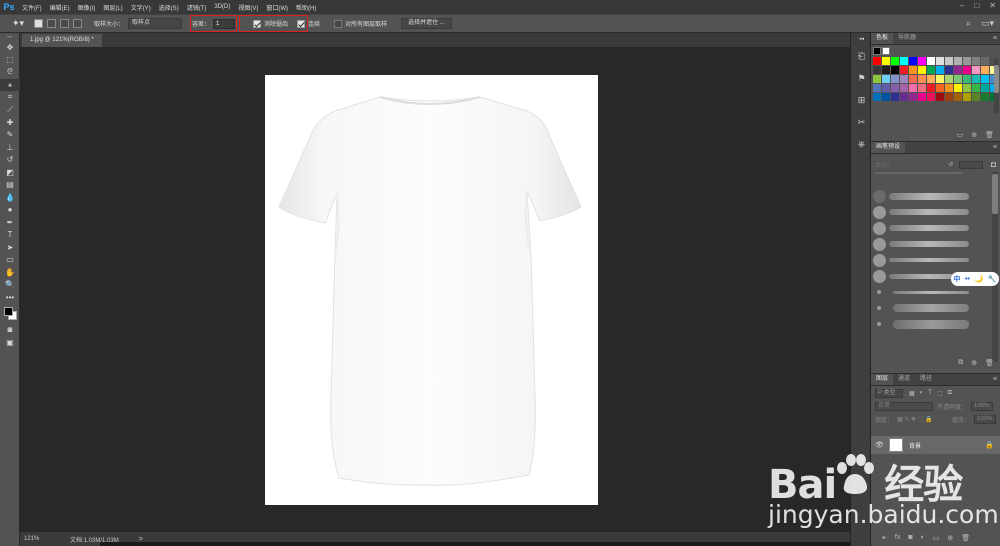 Image resolution: width=1000 pixels, height=546 pixels. Describe the element at coordinates (904, 406) in the screenshot. I see `blend-mode-select: 正常` at that location.